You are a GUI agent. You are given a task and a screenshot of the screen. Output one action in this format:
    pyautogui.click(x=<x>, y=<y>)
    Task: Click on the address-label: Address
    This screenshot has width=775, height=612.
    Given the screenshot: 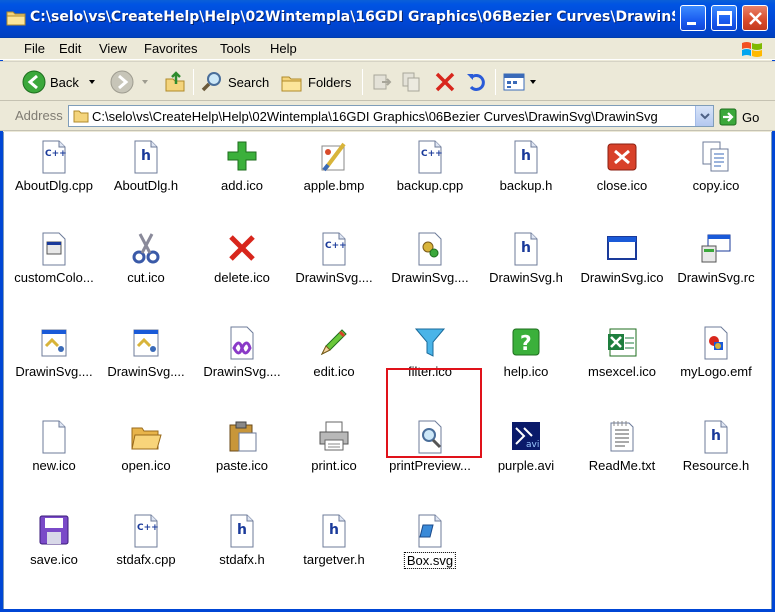 What is the action you would take?
    pyautogui.click(x=39, y=115)
    